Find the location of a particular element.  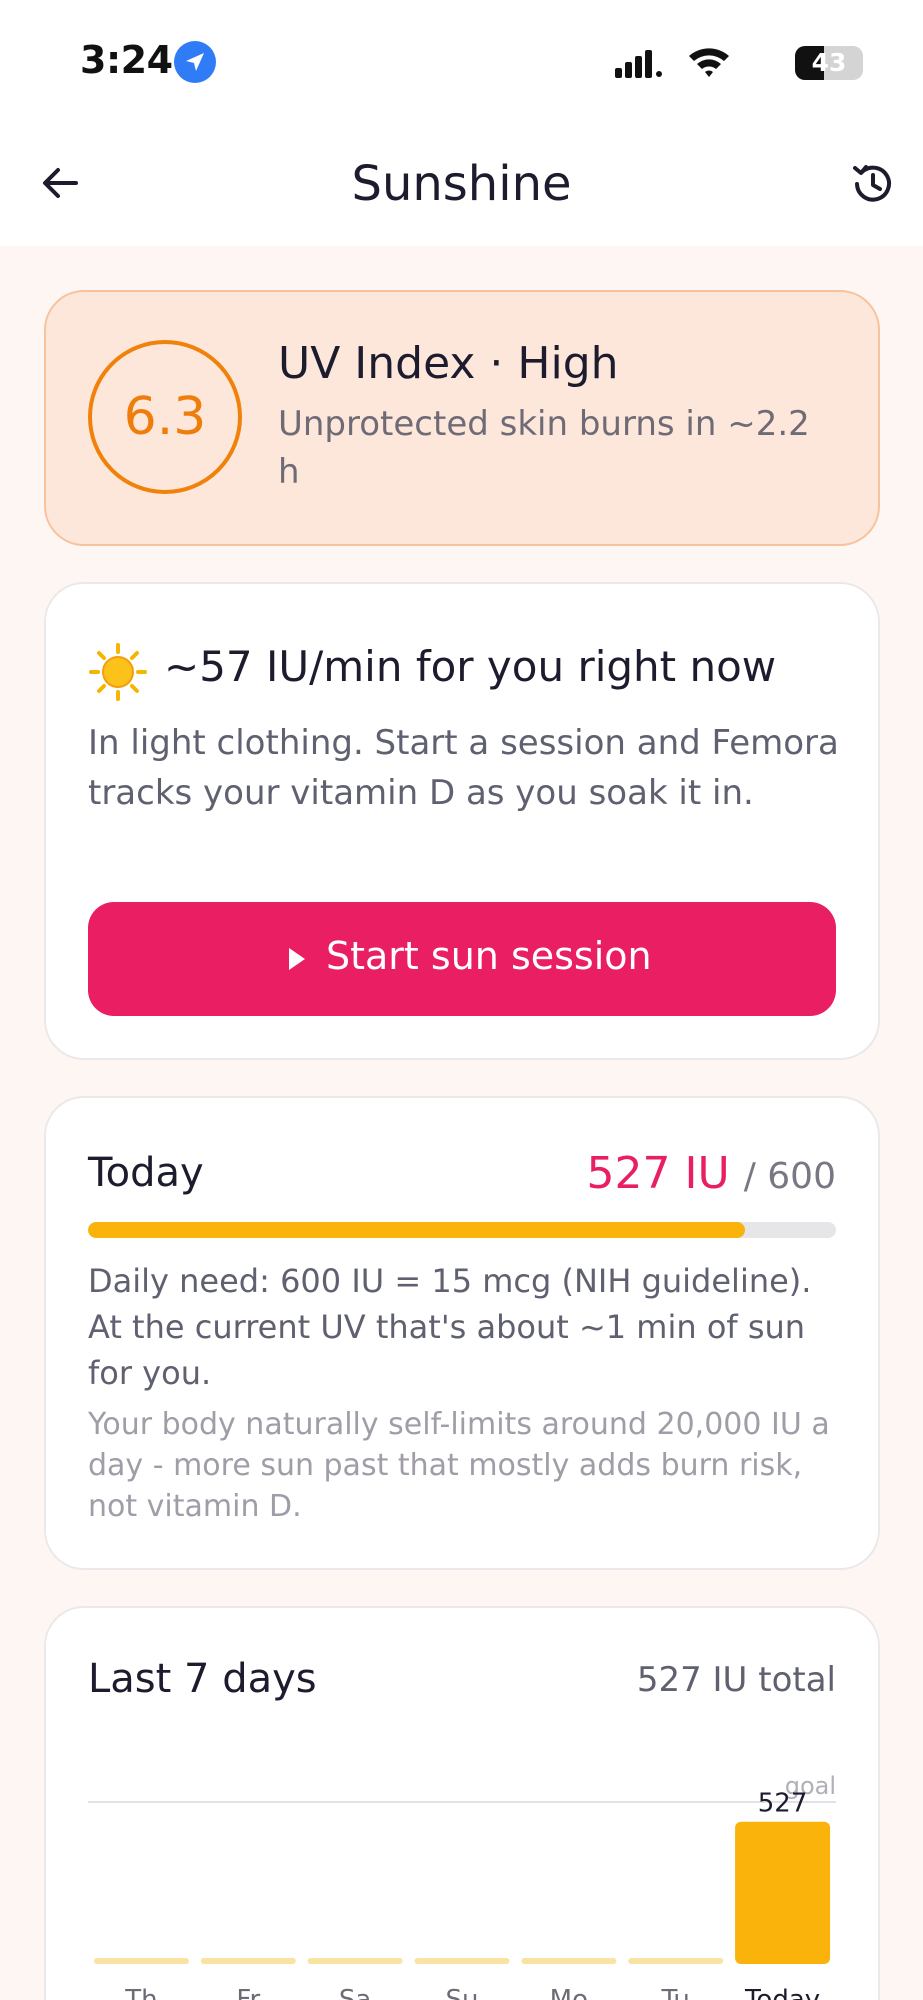

today-label: Today is located at coordinates (146, 1173).